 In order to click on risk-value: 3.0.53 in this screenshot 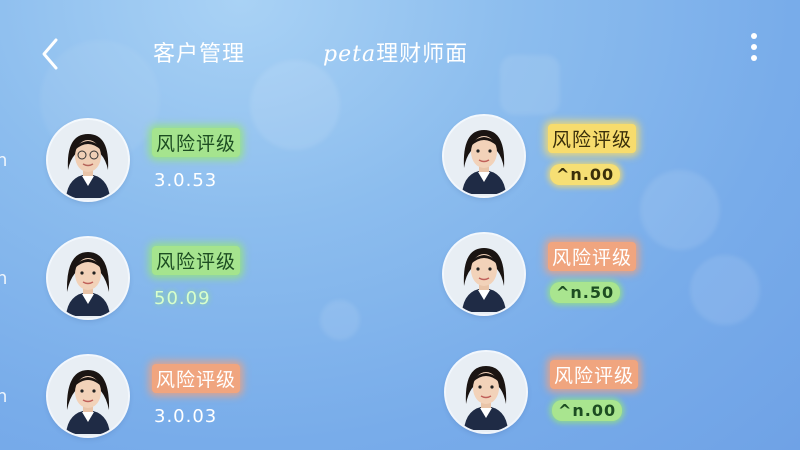, I will do `click(186, 180)`.